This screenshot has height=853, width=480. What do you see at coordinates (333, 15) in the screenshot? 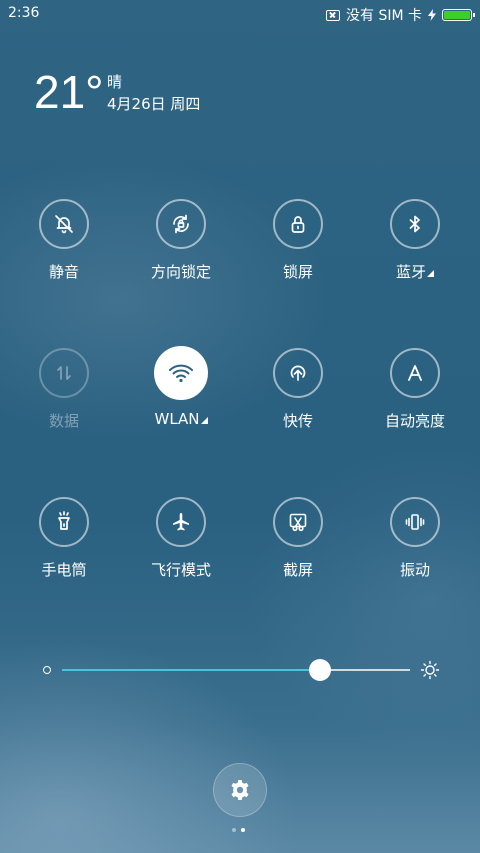
I see `no-sim-icon` at bounding box center [333, 15].